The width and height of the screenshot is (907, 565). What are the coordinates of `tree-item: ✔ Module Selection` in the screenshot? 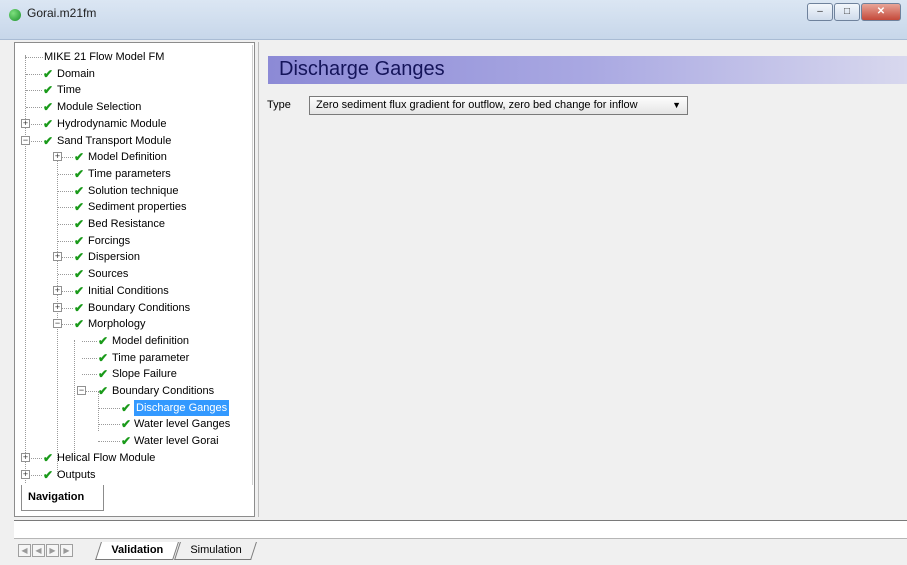 It's located at (135, 107).